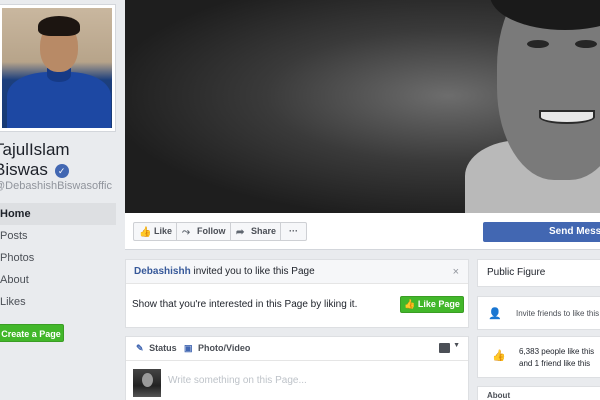 This screenshot has height=400, width=600. What do you see at coordinates (188, 348) in the screenshot?
I see `photo-icon: ▣` at bounding box center [188, 348].